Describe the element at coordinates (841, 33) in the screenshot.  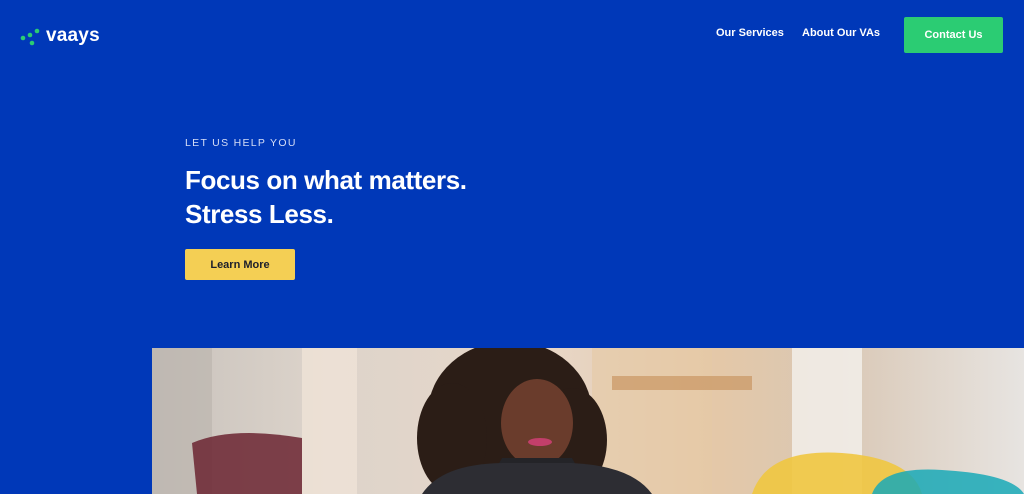
I see `nav-link-about-our-vas: About Our VAs` at that location.